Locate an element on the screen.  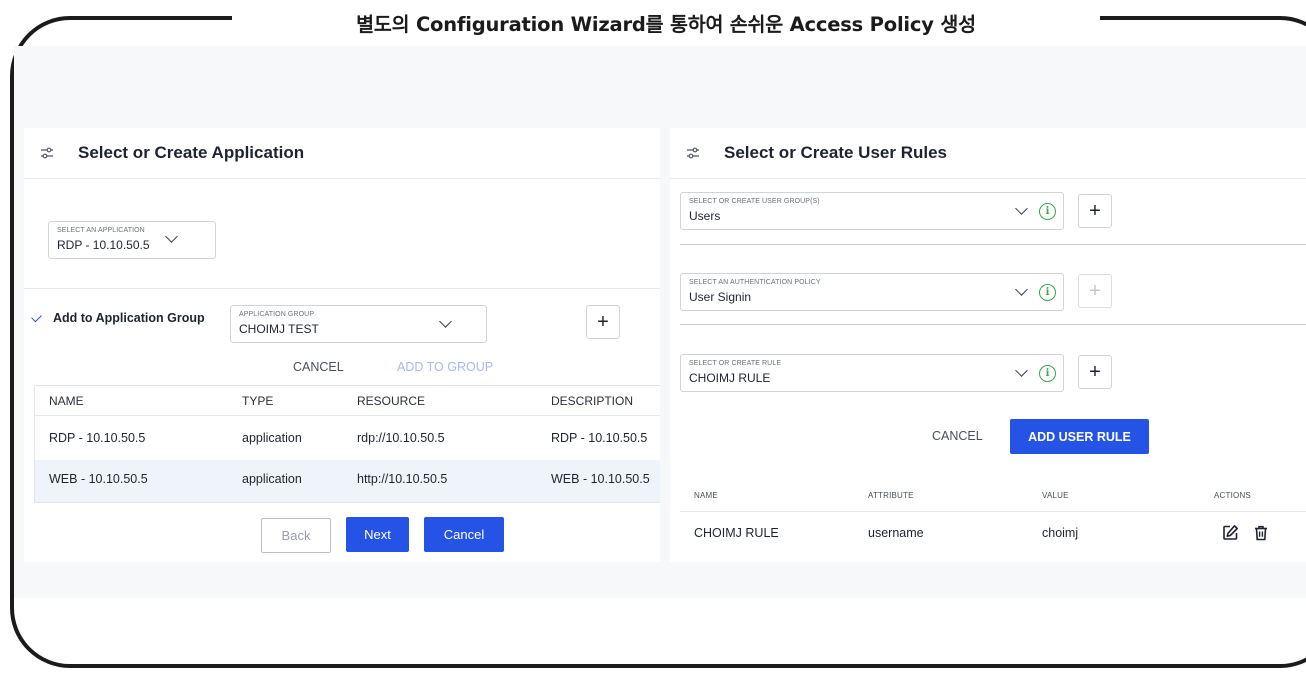
edit-icon is located at coordinates (1230, 535).